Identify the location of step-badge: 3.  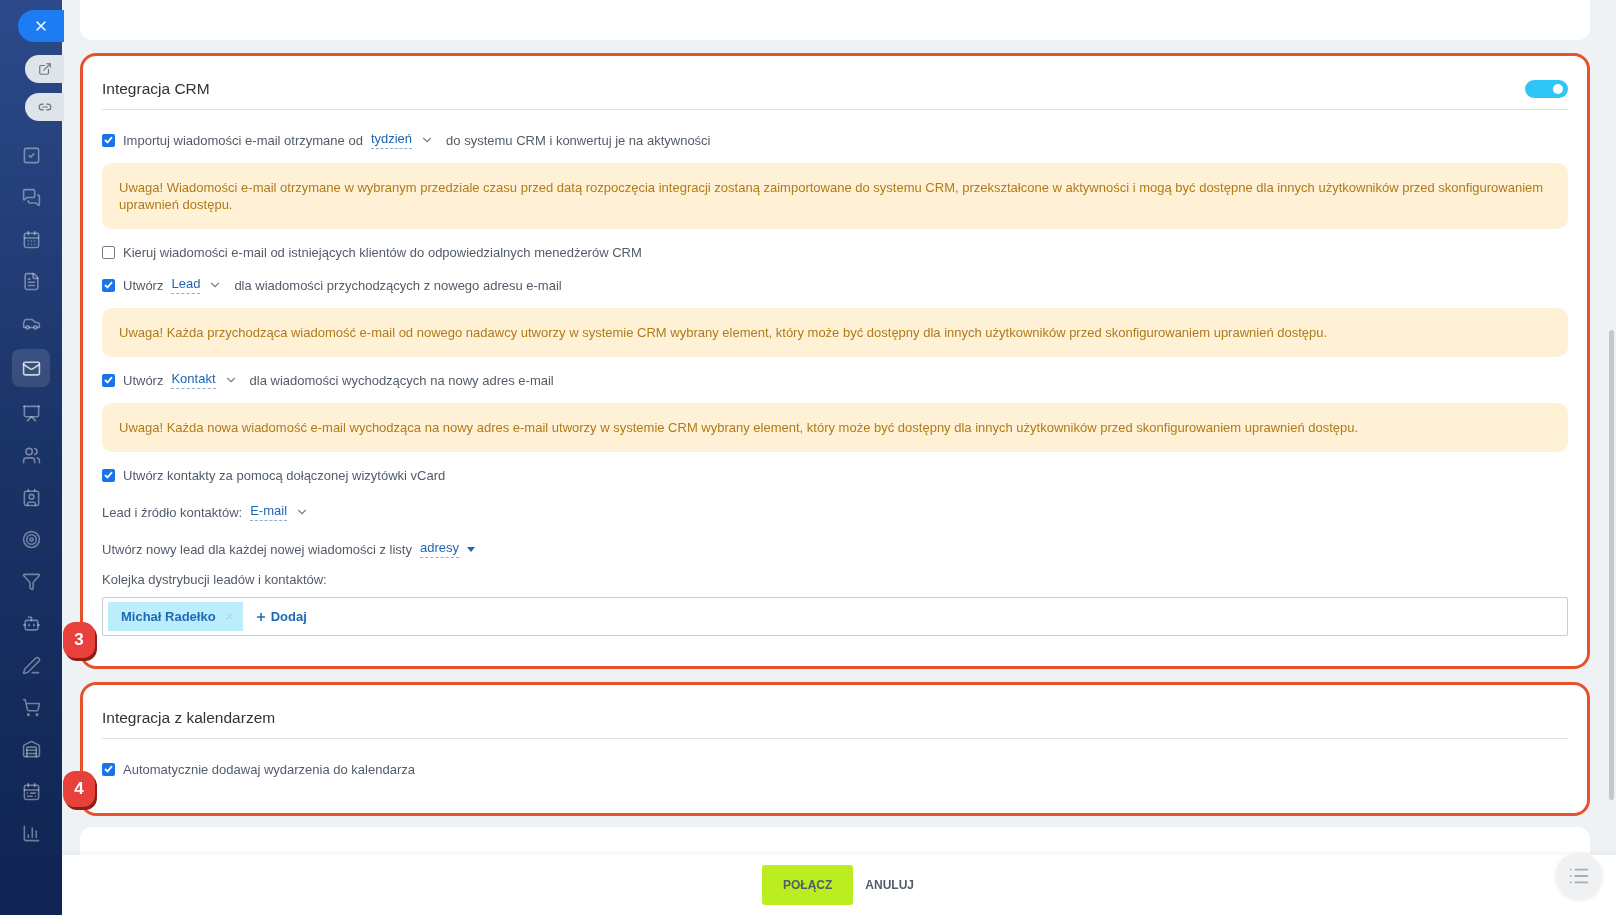
(79, 640).